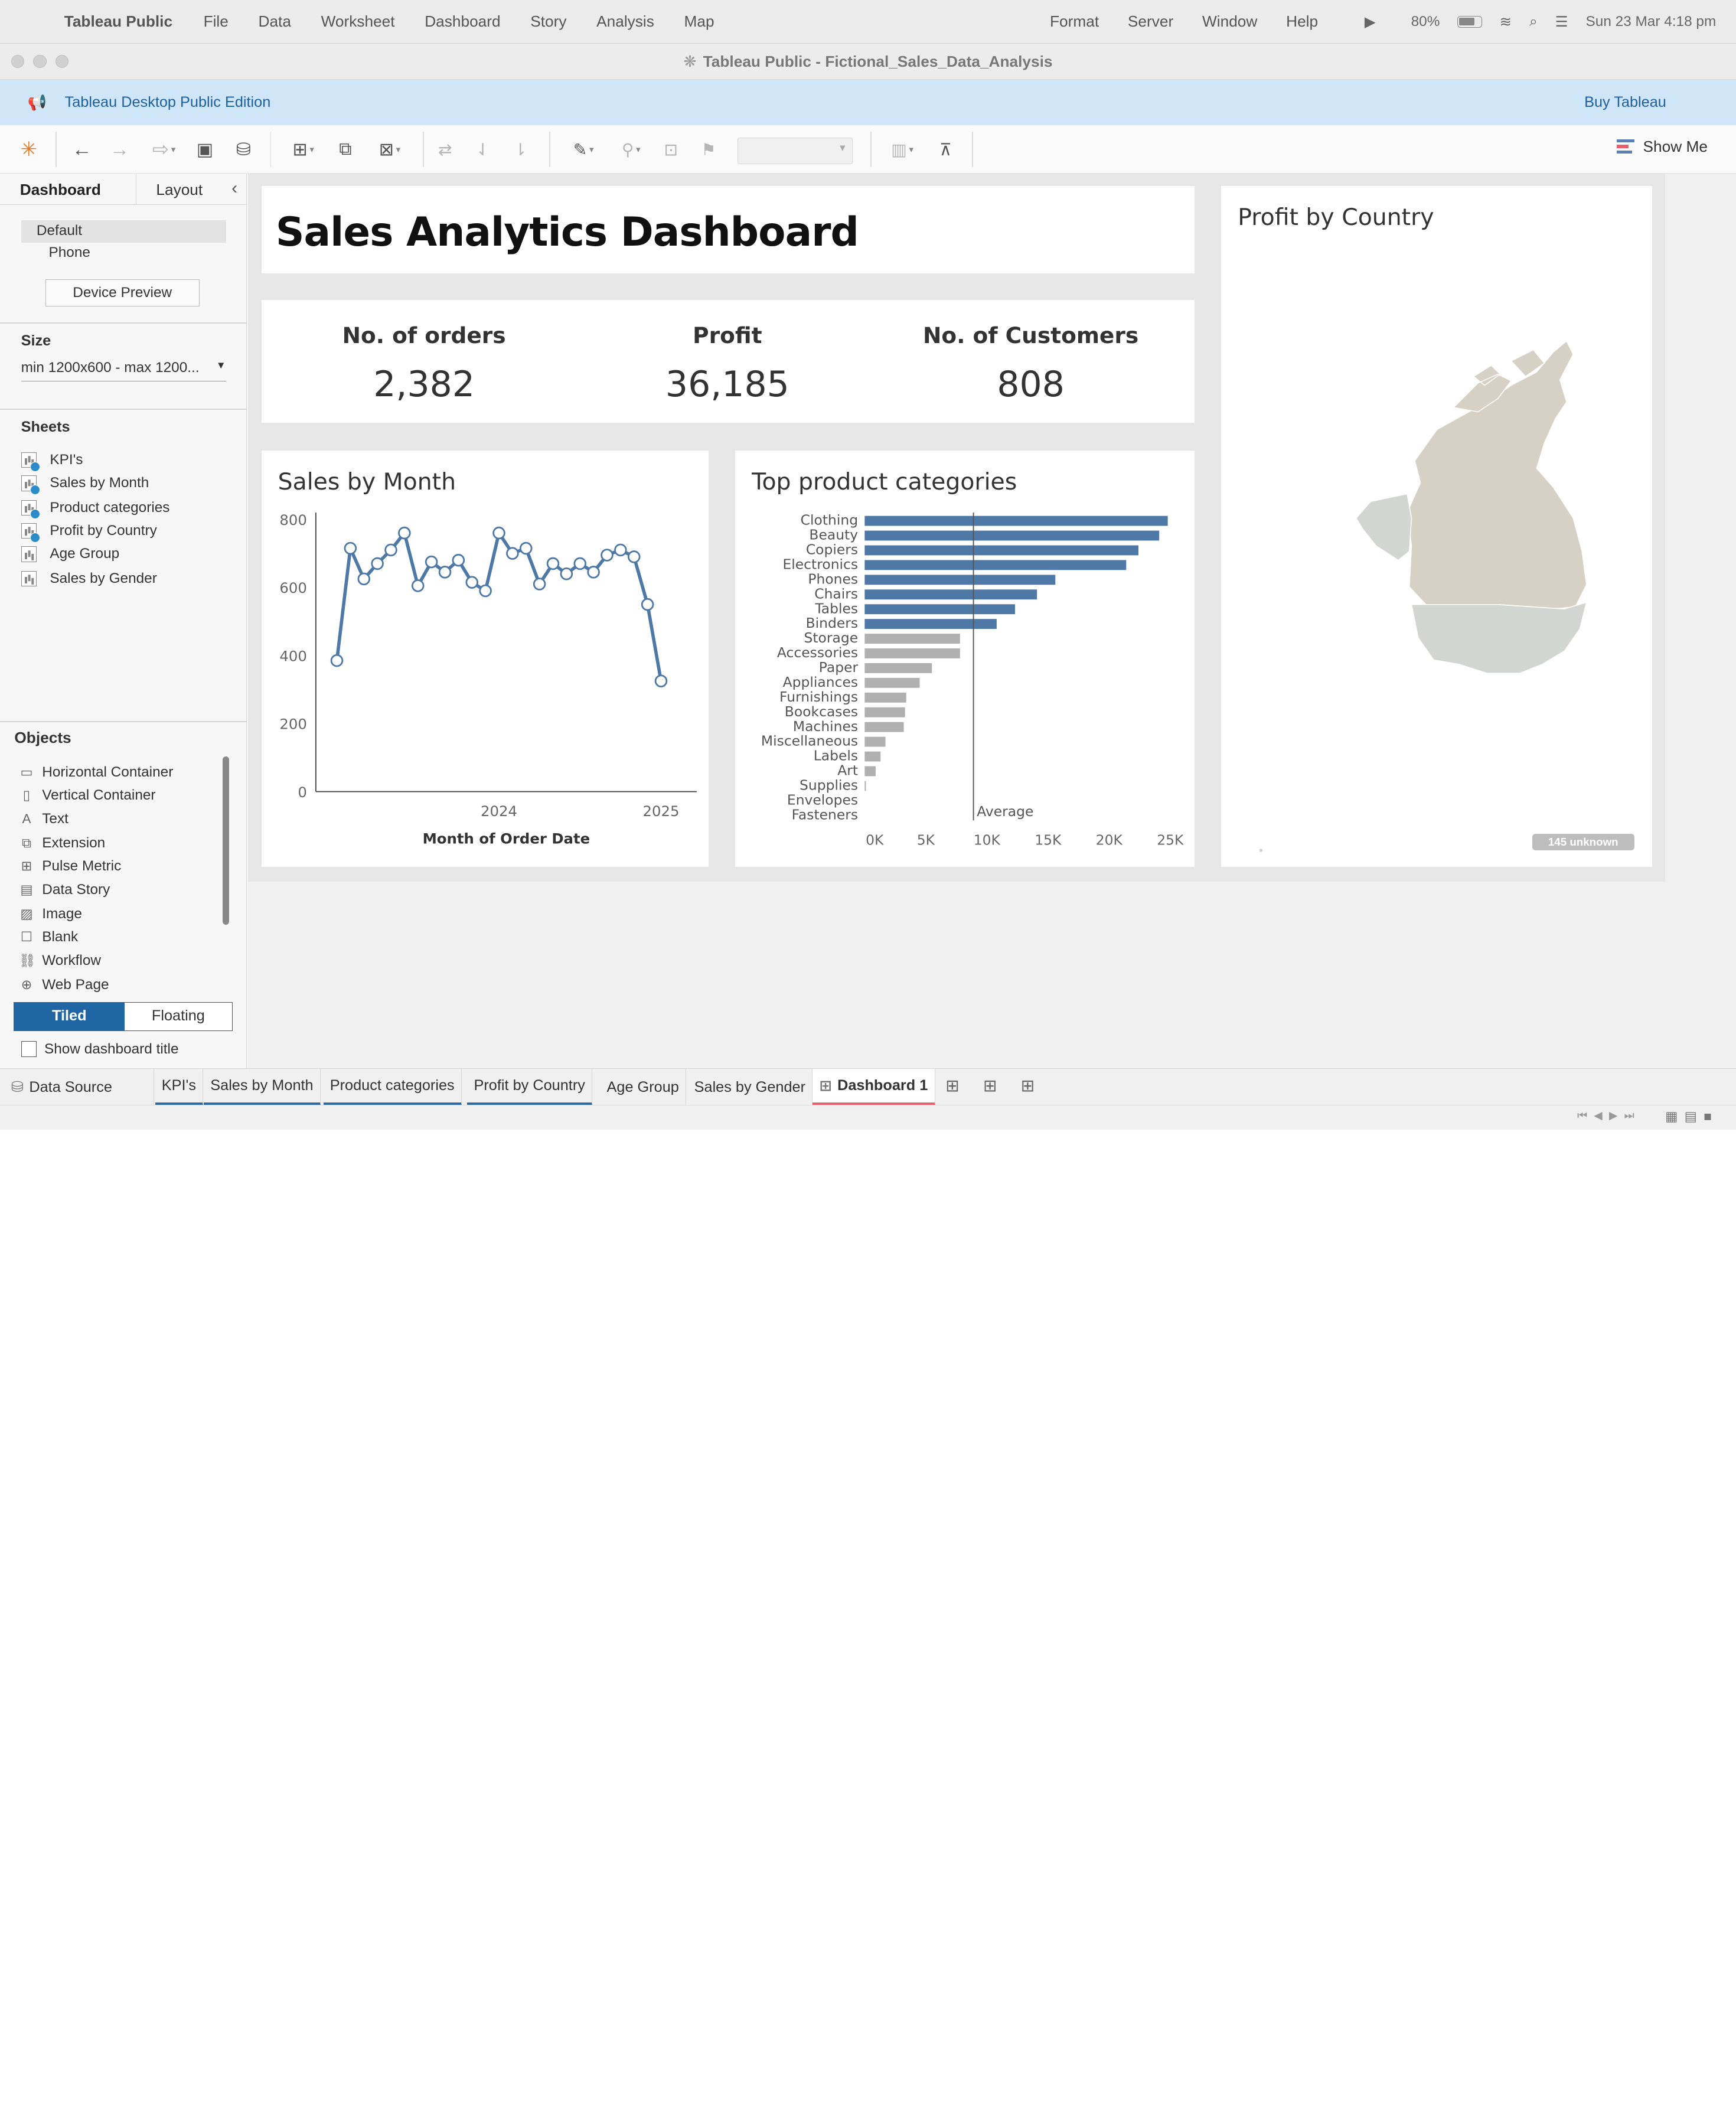 The width and height of the screenshot is (1736, 2117). I want to click on tab-navigation-icon: ⏮◀▶⏭, so click(1609, 1115).